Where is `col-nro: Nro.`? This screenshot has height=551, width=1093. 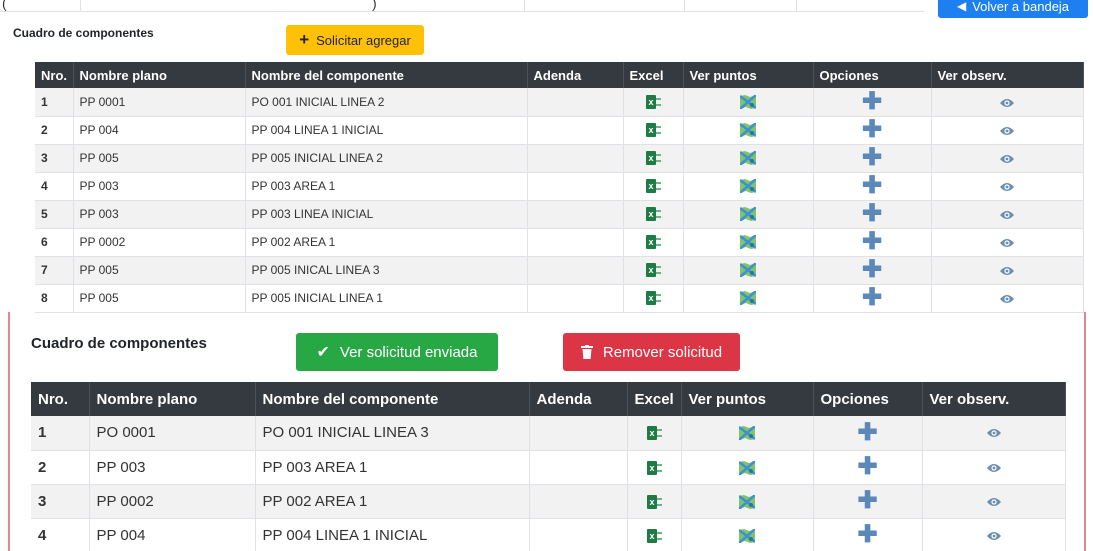
col-nro: Nro. is located at coordinates (60, 399).